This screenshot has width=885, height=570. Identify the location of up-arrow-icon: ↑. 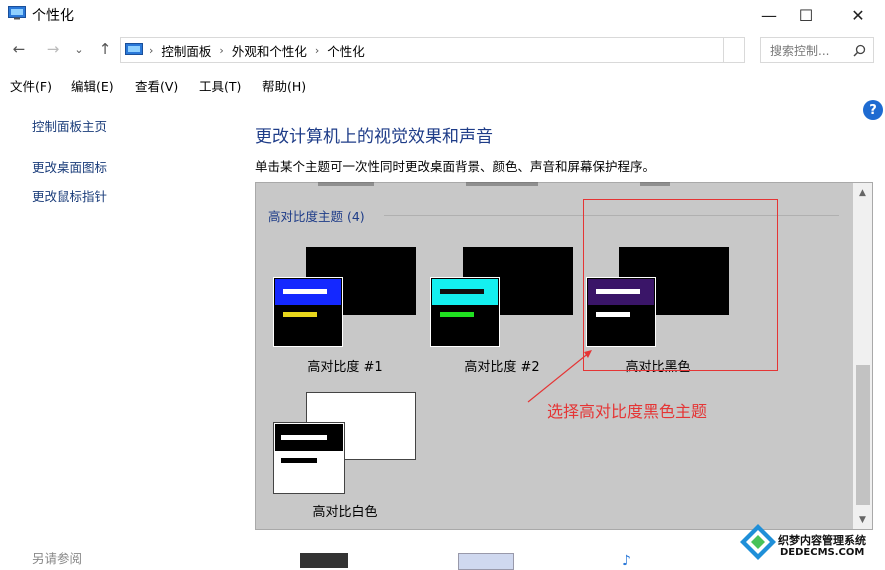
(105, 49).